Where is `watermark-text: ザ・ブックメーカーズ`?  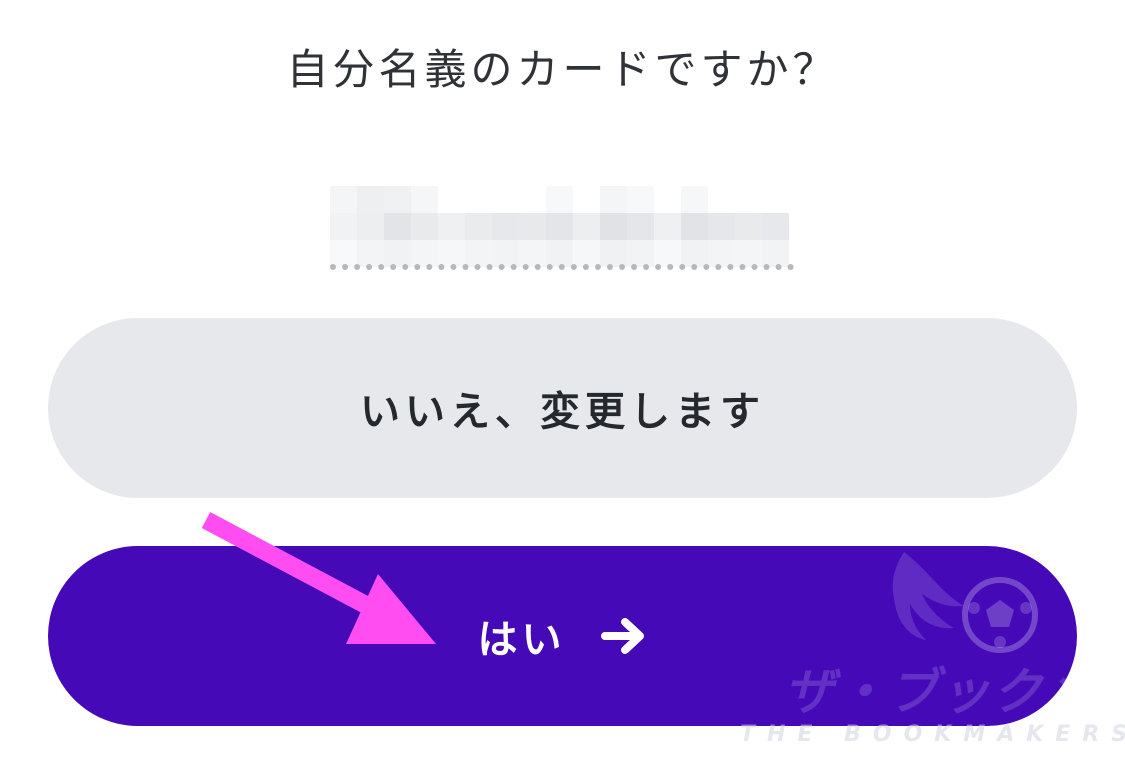
watermark-text: ザ・ブックメーカーズ is located at coordinates (930, 692).